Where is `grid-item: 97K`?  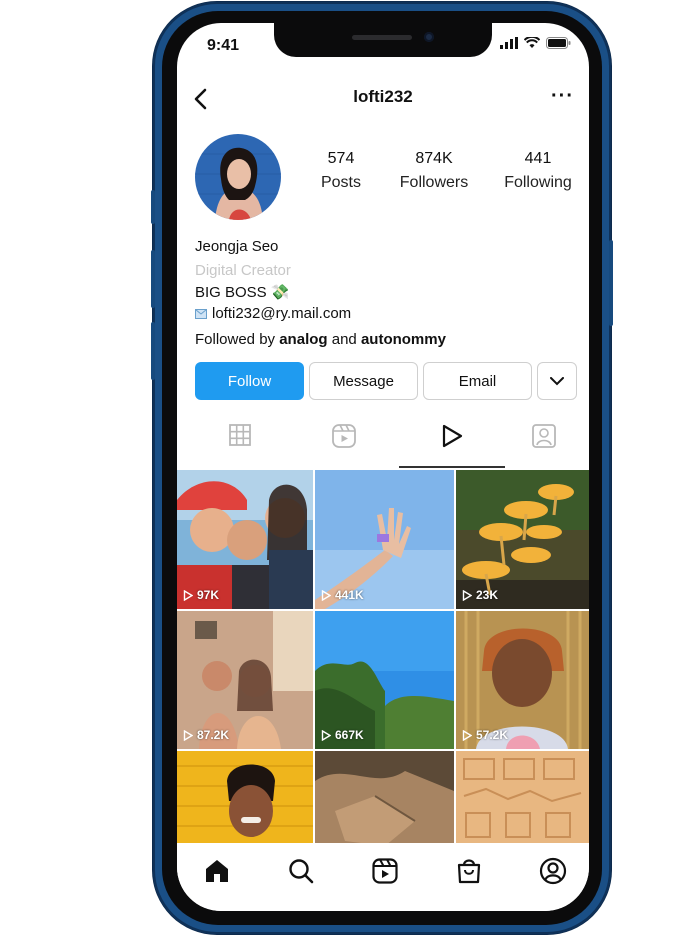 grid-item: 97K is located at coordinates (245, 539).